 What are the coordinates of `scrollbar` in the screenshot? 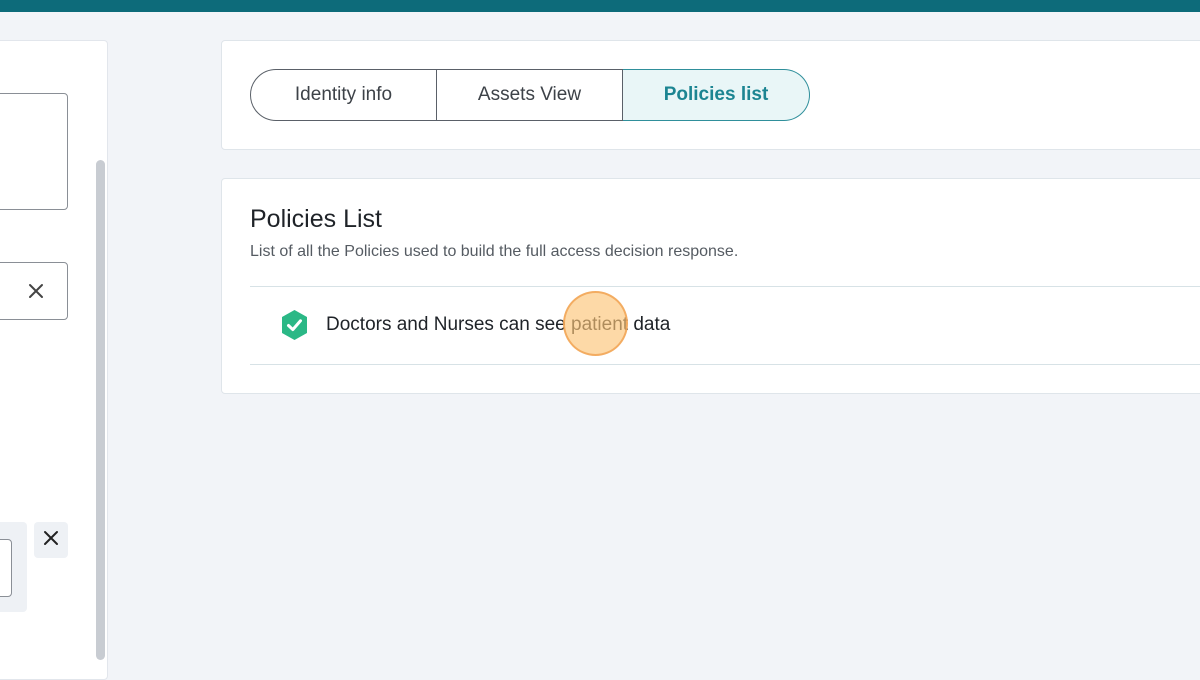 It's located at (100, 410).